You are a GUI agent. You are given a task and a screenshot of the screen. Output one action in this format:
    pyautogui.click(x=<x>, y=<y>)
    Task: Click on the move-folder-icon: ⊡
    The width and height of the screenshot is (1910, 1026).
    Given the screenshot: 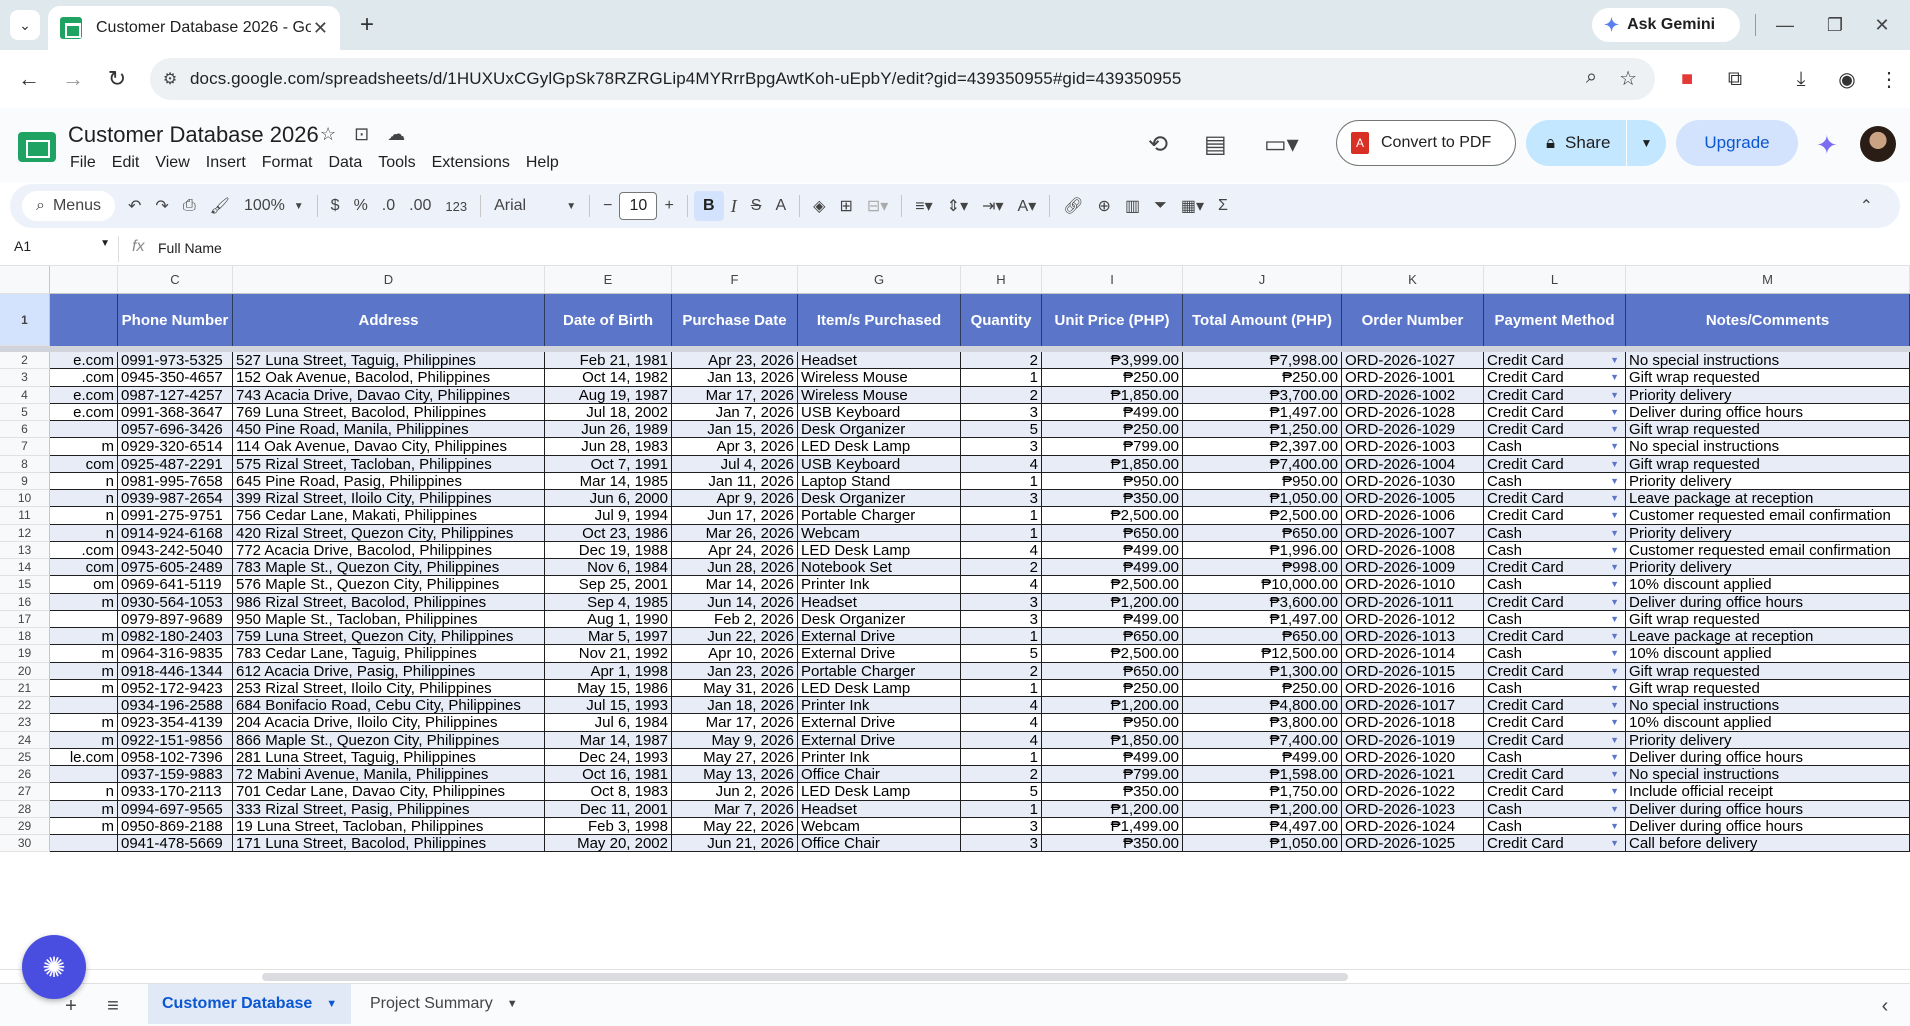 What is the action you would take?
    pyautogui.click(x=361, y=134)
    